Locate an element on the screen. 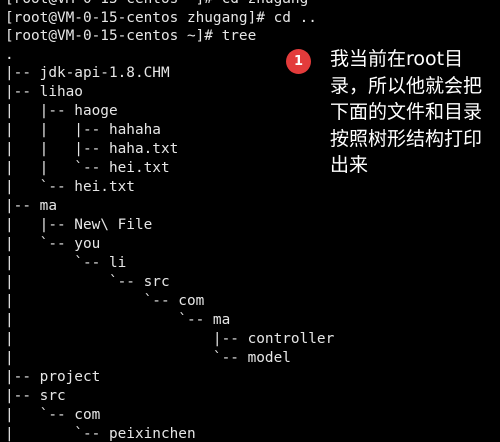 The image size is (500, 442). terminal-line: | `-- you is located at coordinates (53, 244).